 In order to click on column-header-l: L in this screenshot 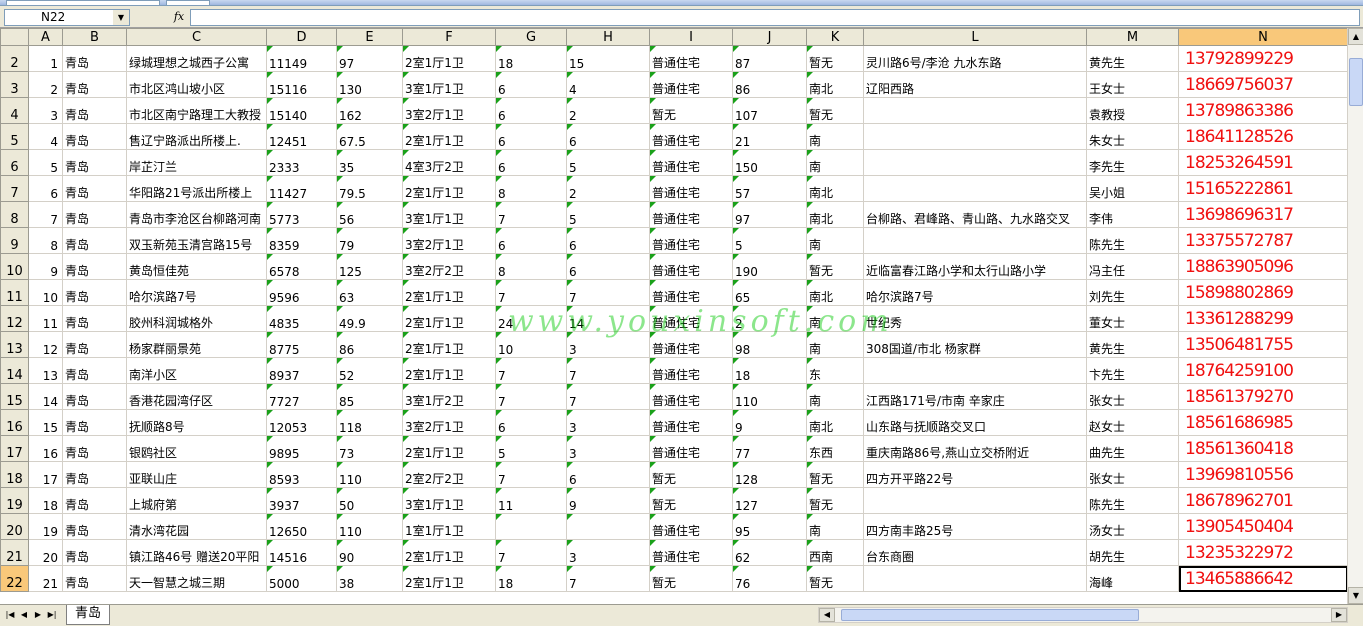, I will do `click(975, 37)`.